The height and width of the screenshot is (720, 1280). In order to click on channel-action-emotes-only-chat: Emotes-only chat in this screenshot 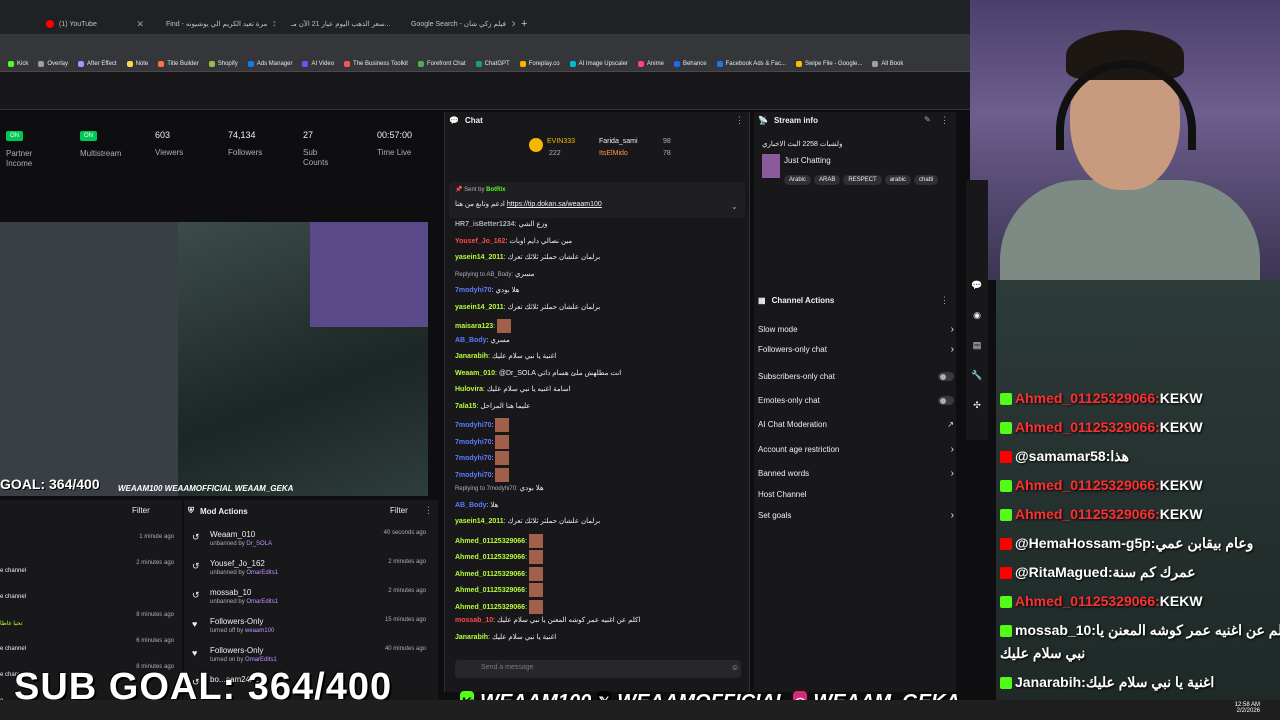, I will do `click(856, 400)`.